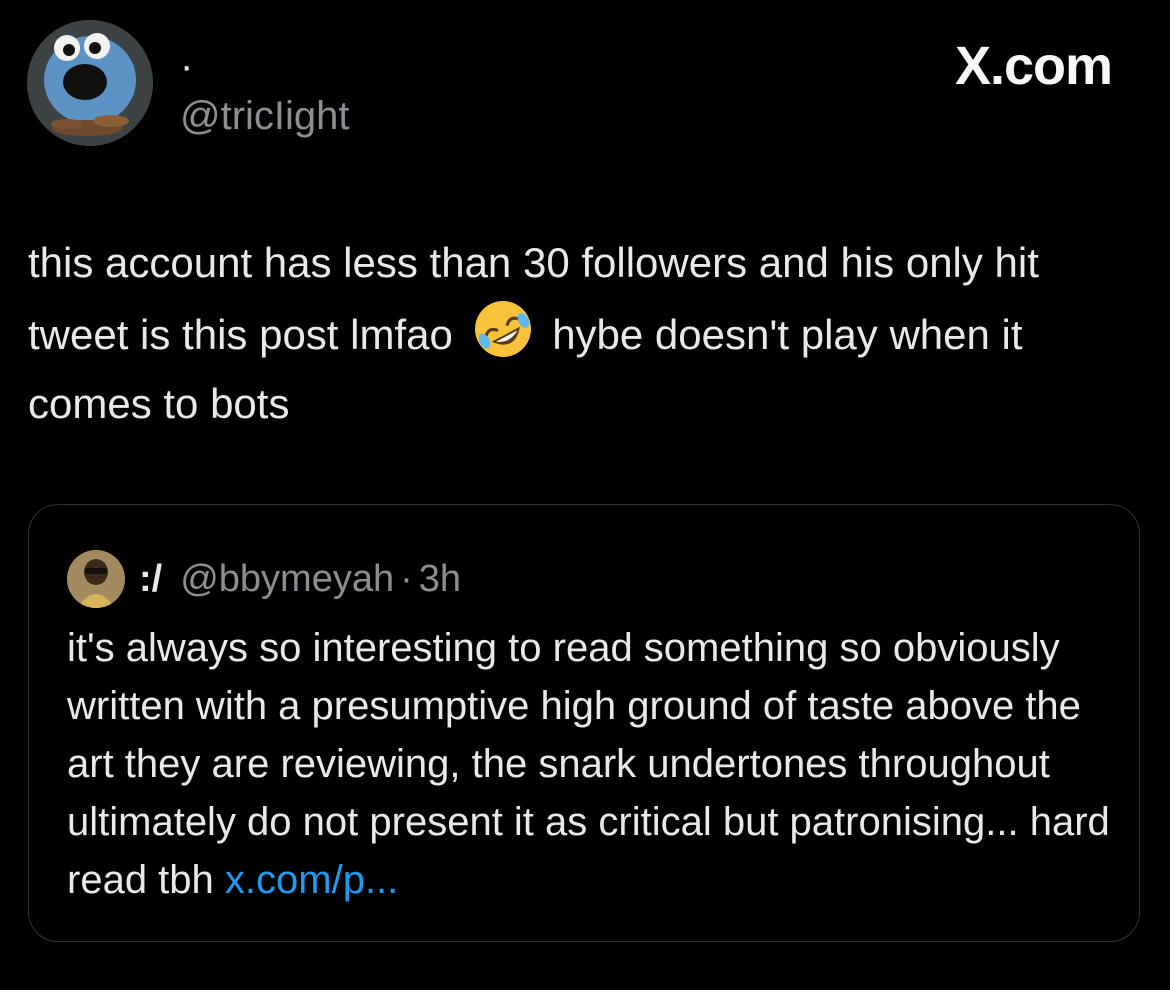 This screenshot has width=1170, height=990. Describe the element at coordinates (287, 579) in the screenshot. I see `quoted-author-handle: @bbymeyah` at that location.